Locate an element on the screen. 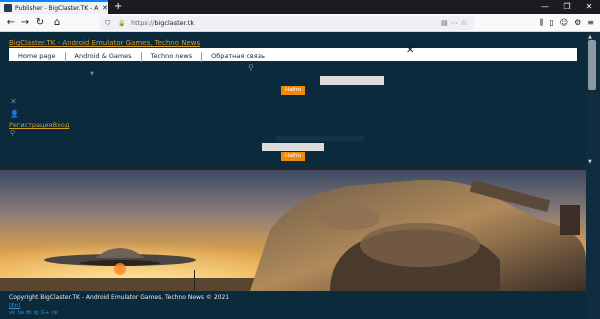 The width and height of the screenshot is (600, 319). twitter-icon: tw is located at coordinates (20, 313).